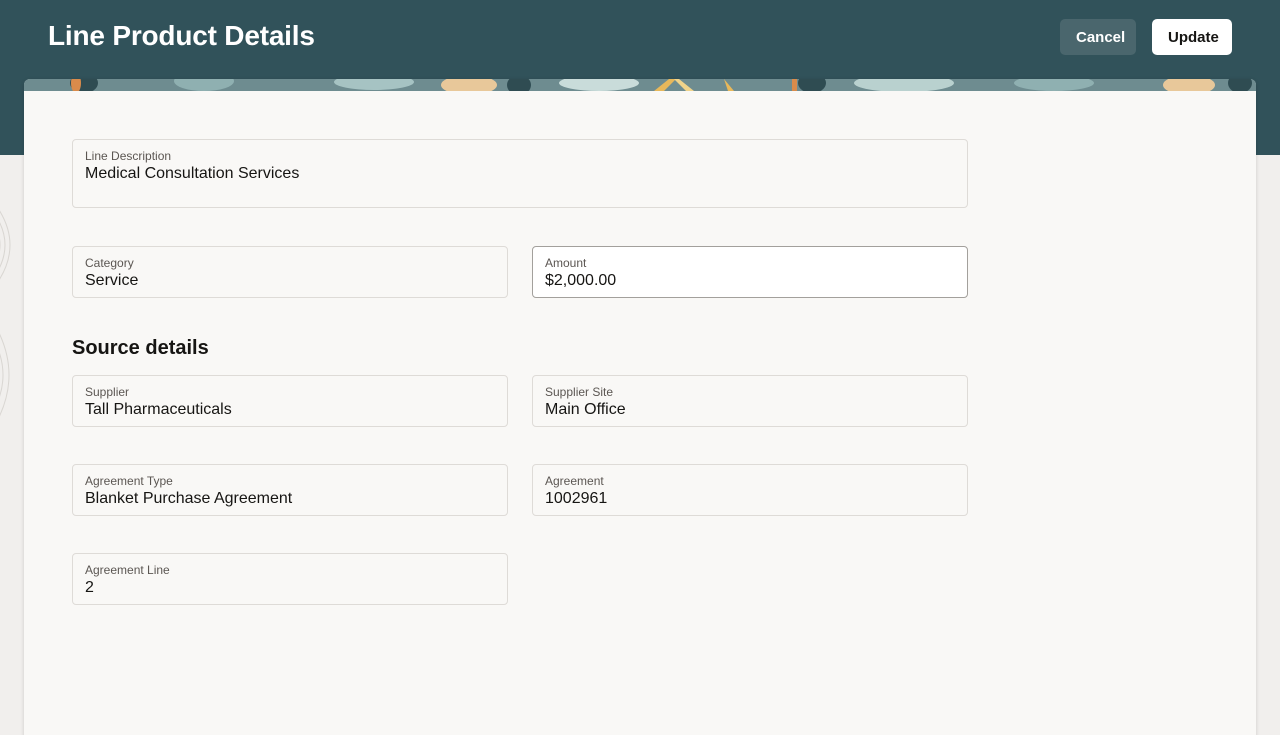  What do you see at coordinates (129, 481) in the screenshot?
I see `agreement-type-label: Agreement Type` at bounding box center [129, 481].